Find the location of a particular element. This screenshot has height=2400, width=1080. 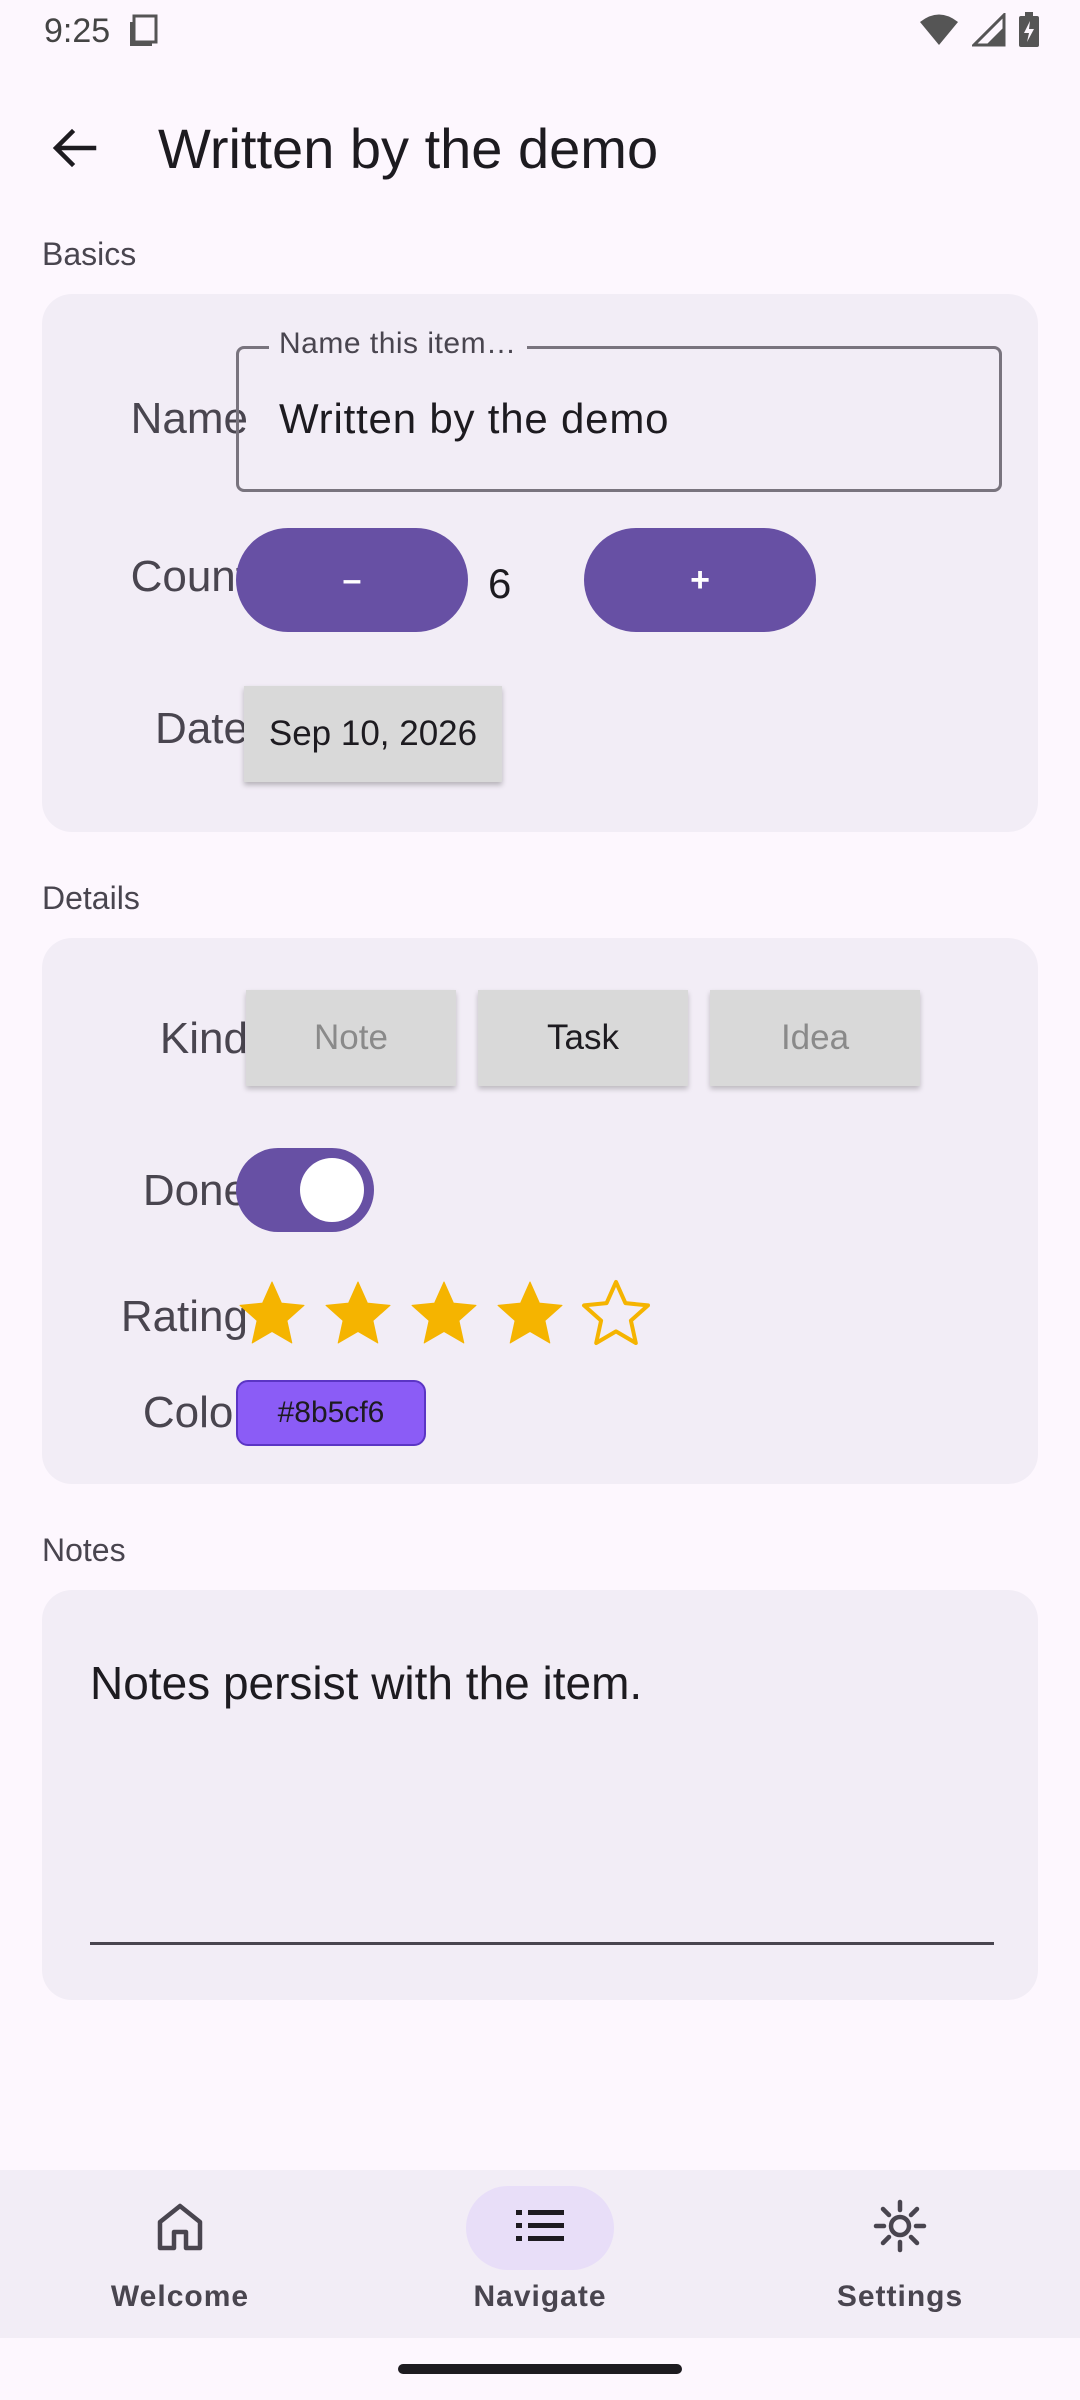

page-title: Written by the demo is located at coordinates (408, 148).